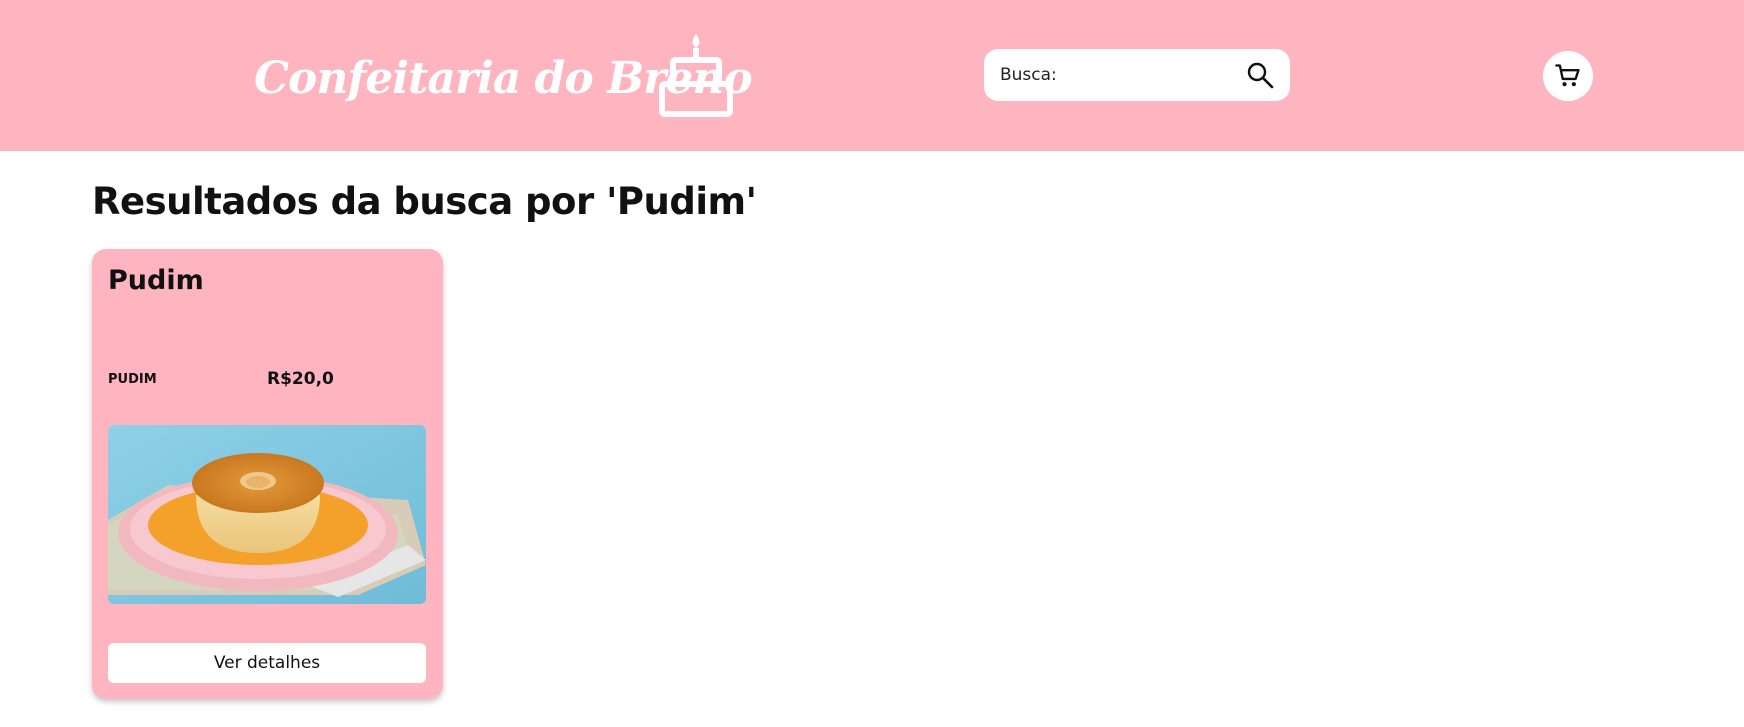 The image size is (1744, 727). I want to click on product-category: PUDIM, so click(132, 379).